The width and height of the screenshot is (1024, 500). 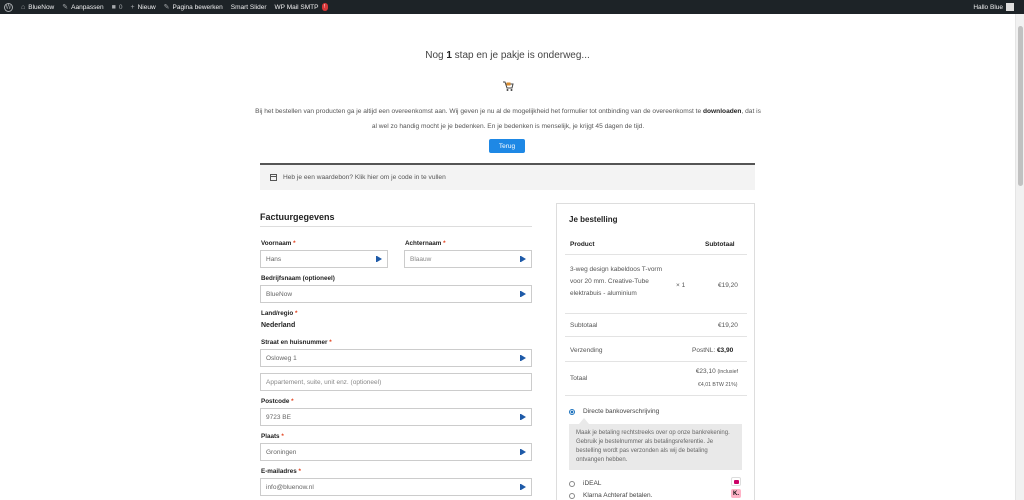 I want to click on city-value: Groningen, so click(x=281, y=452).